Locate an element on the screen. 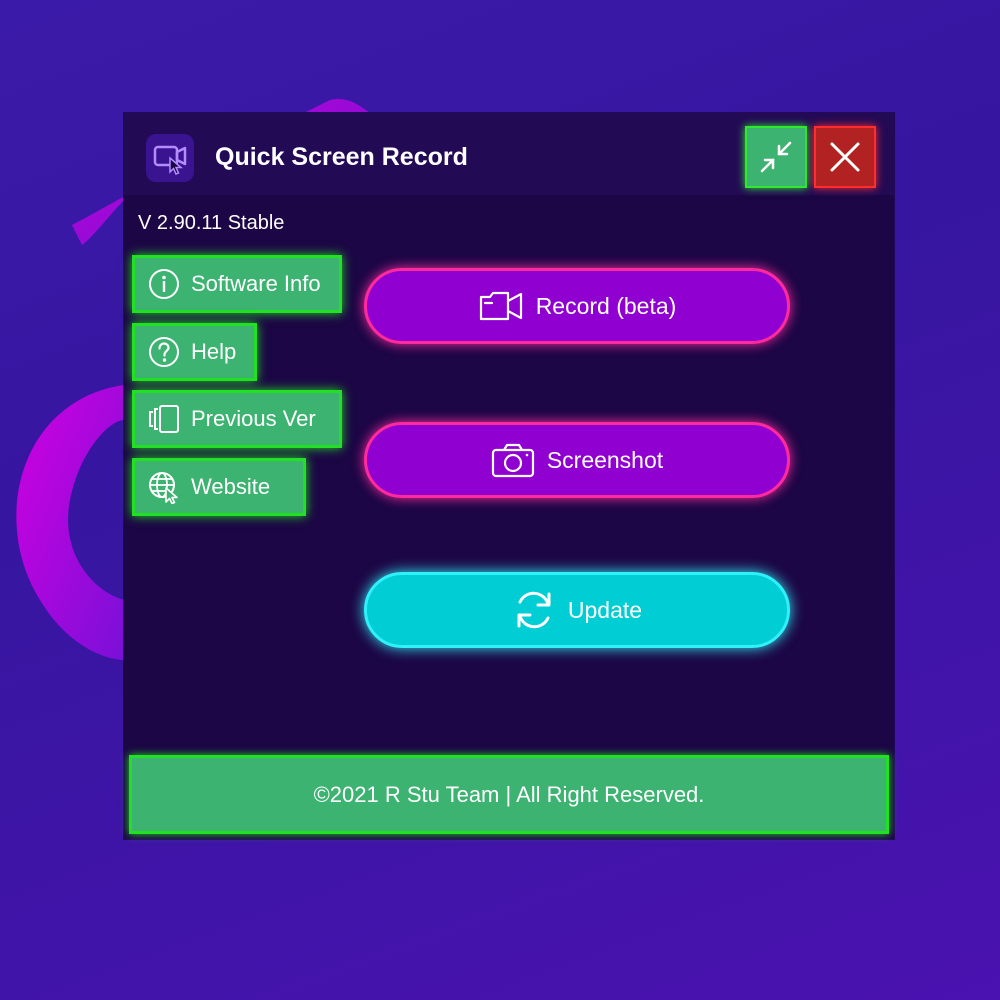 This screenshot has height=1000, width=1000. sidebar-item-website: Website is located at coordinates (219, 487).